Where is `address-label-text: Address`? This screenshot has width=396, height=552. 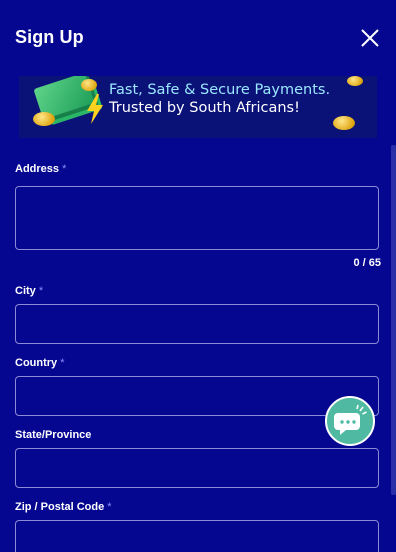
address-label-text: Address is located at coordinates (37, 169).